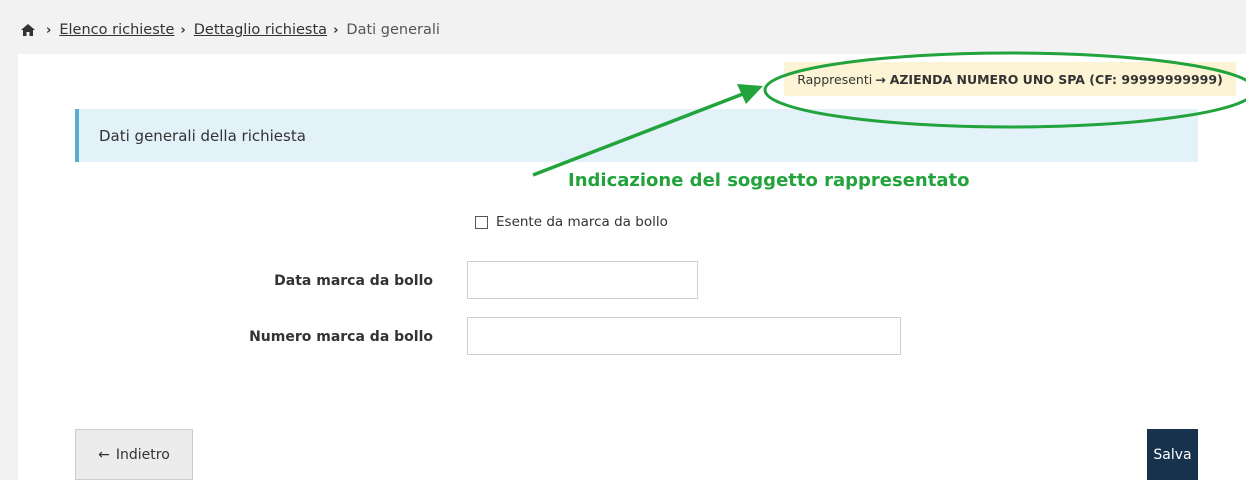 The height and width of the screenshot is (480, 1246). I want to click on save-button: Salva, so click(1172, 454).